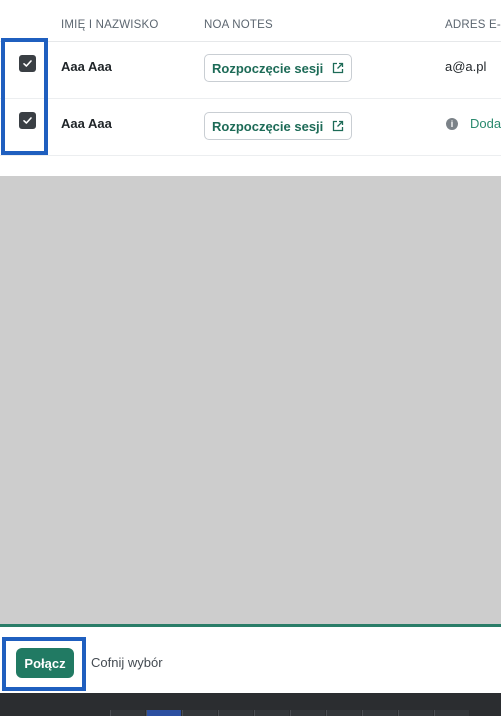  Describe the element at coordinates (110, 25) in the screenshot. I see `header-name: IMIĘ I NAZWISKO` at that location.